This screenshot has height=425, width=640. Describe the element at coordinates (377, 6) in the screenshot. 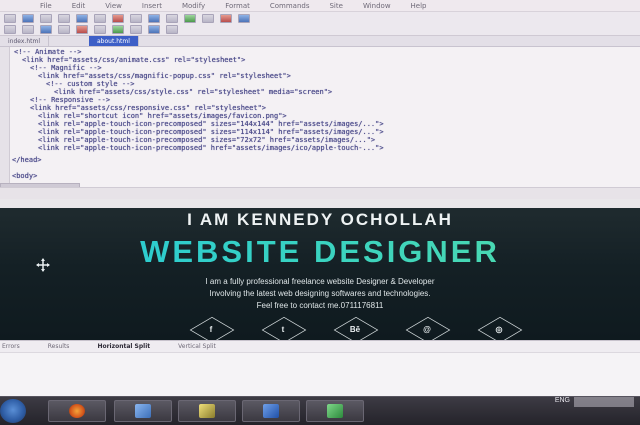

I see `menu-window: Window` at that location.